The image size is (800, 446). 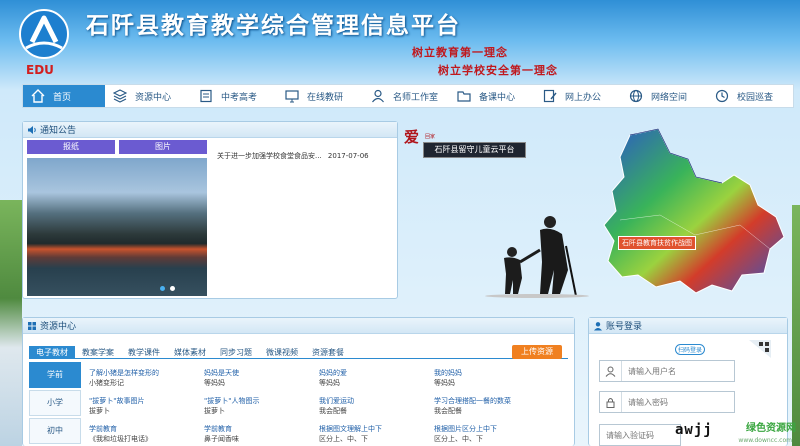 I want to click on resource-title: 了解小猪是怎样变形的, so click(x=146, y=373).